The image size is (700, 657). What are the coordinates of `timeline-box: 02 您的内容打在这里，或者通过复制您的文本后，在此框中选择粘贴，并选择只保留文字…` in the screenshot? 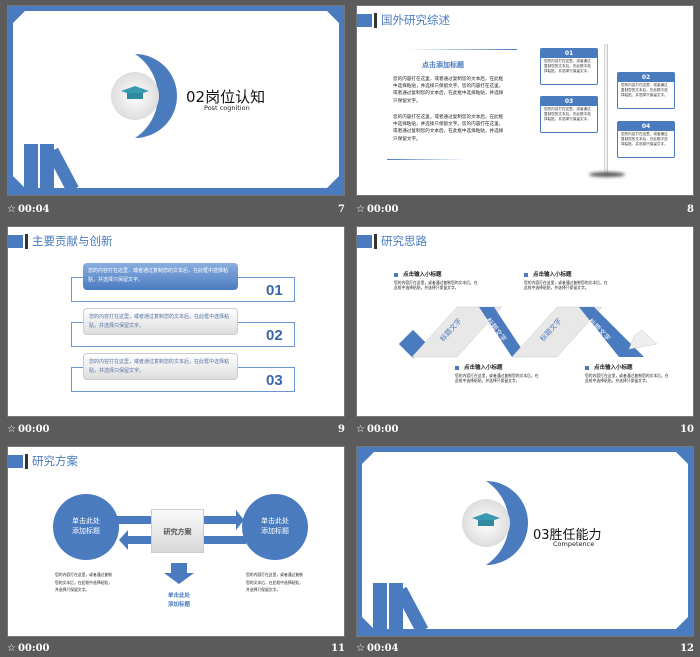 It's located at (646, 90).